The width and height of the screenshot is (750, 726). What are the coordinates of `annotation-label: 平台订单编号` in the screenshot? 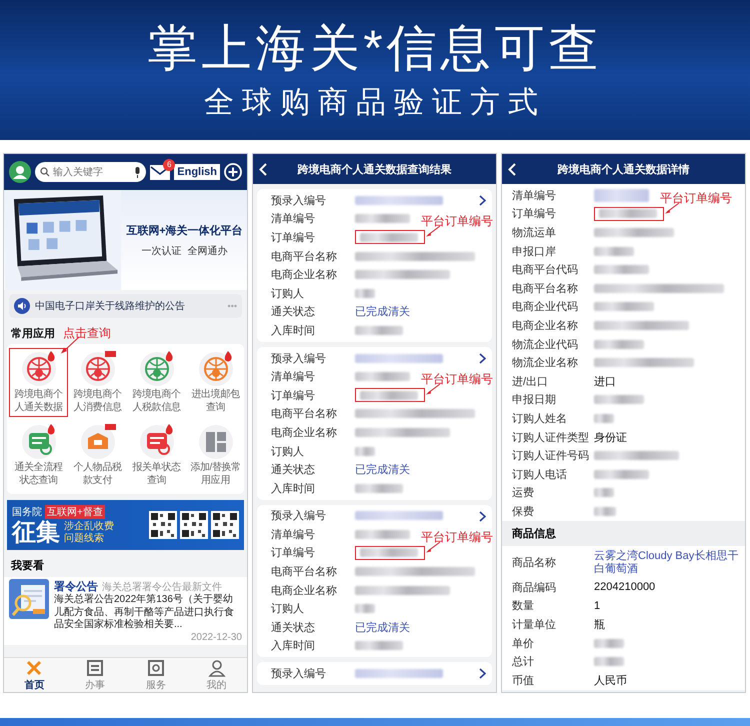 It's located at (457, 221).